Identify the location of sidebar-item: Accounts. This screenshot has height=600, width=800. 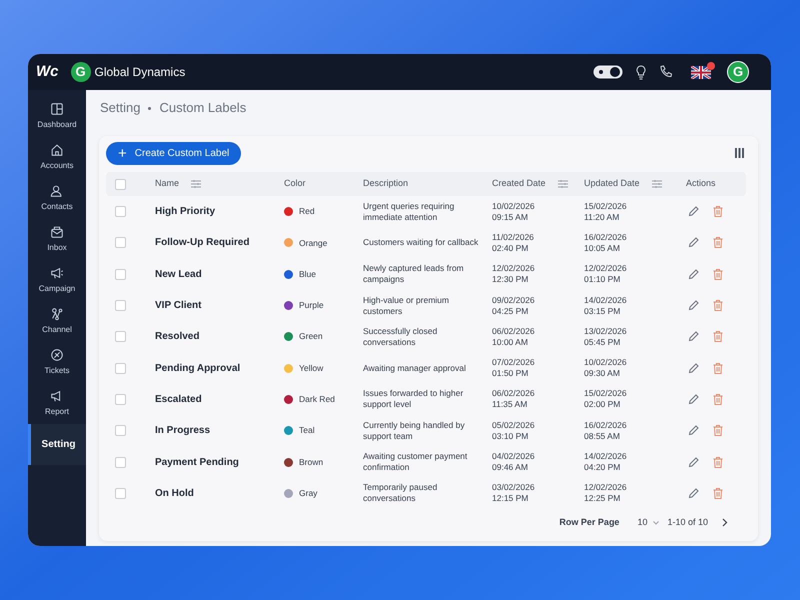
(57, 157).